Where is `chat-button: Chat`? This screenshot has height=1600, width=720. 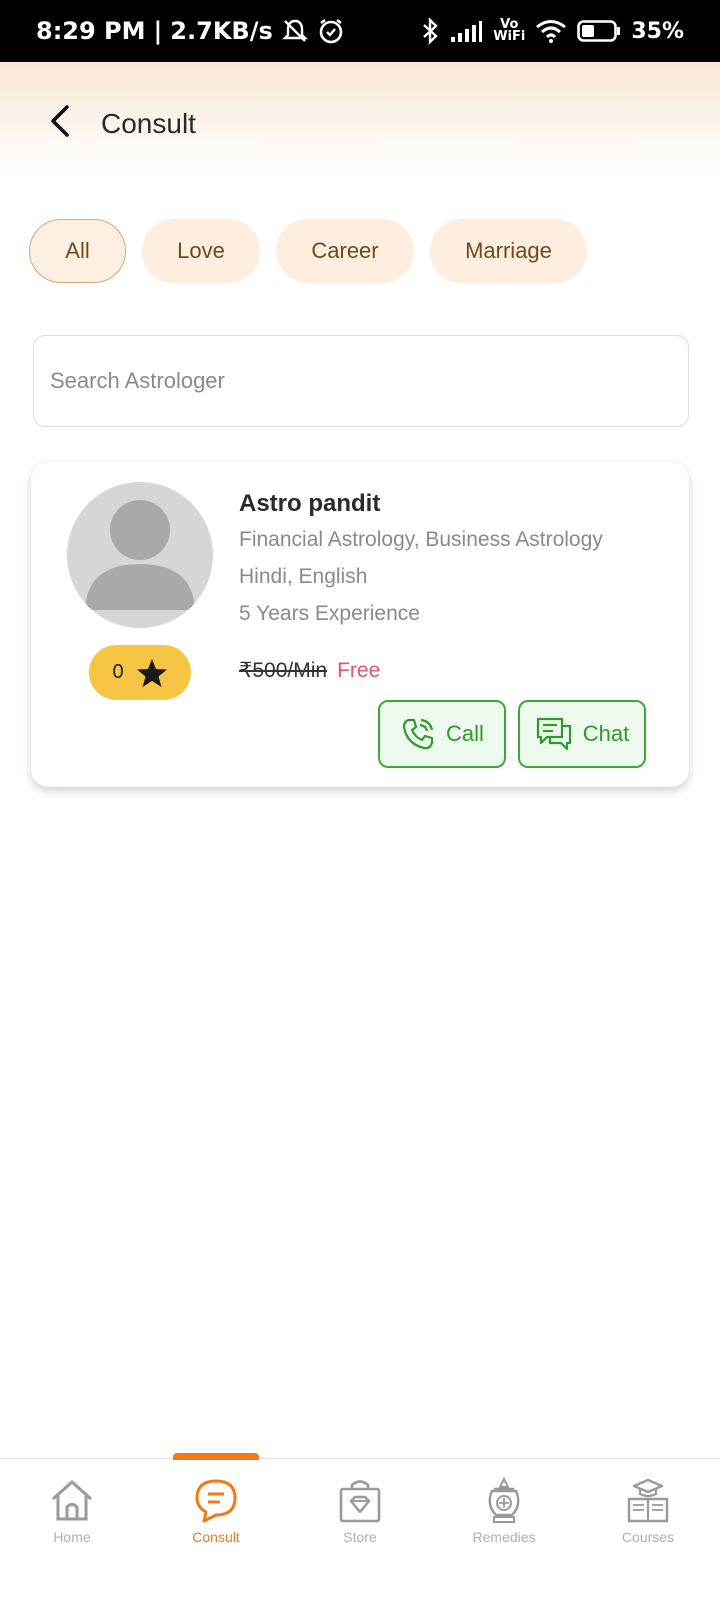 chat-button: Chat is located at coordinates (582, 734).